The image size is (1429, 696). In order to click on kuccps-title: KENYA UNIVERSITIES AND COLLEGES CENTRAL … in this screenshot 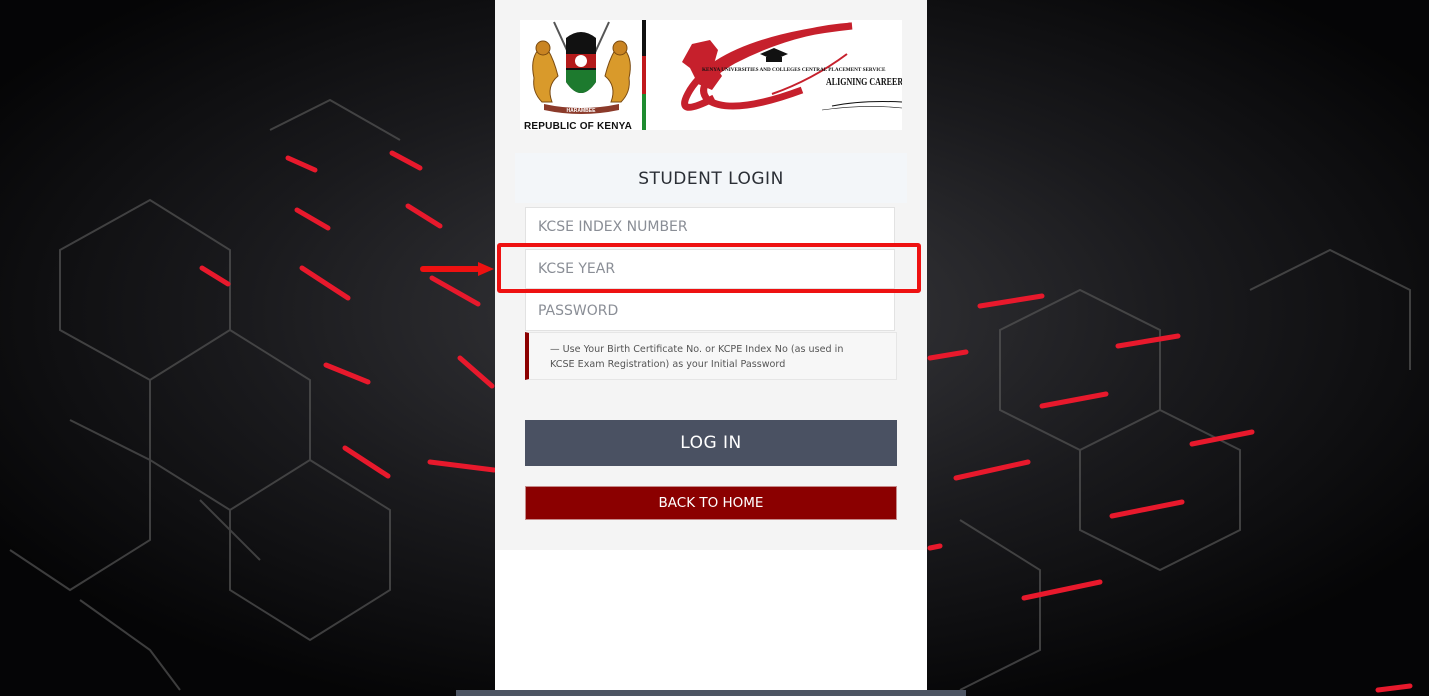, I will do `click(794, 70)`.